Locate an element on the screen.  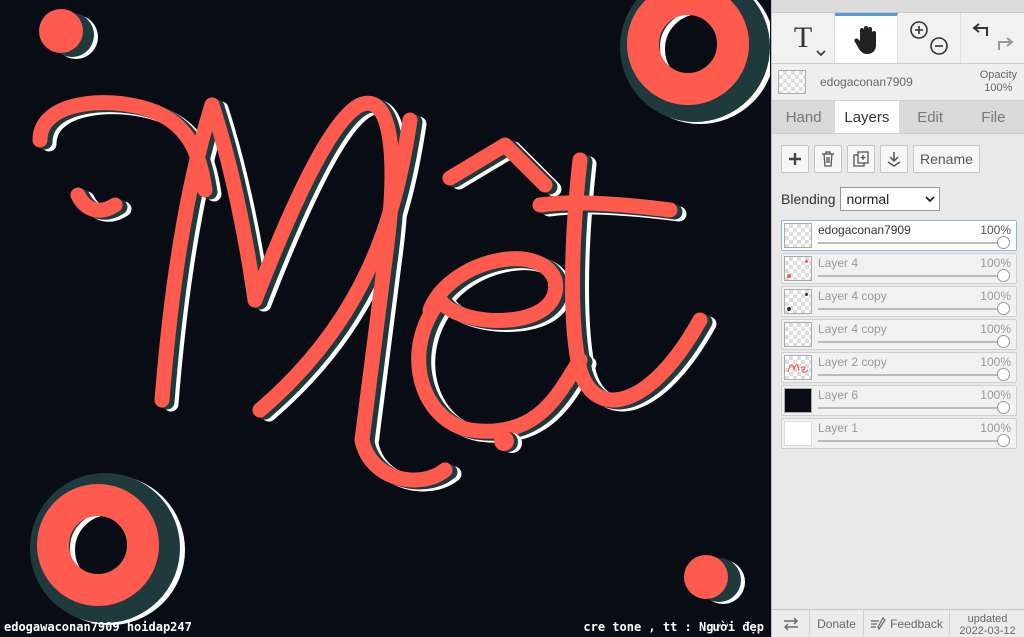
hand-tool-icon is located at coordinates (865, 39).